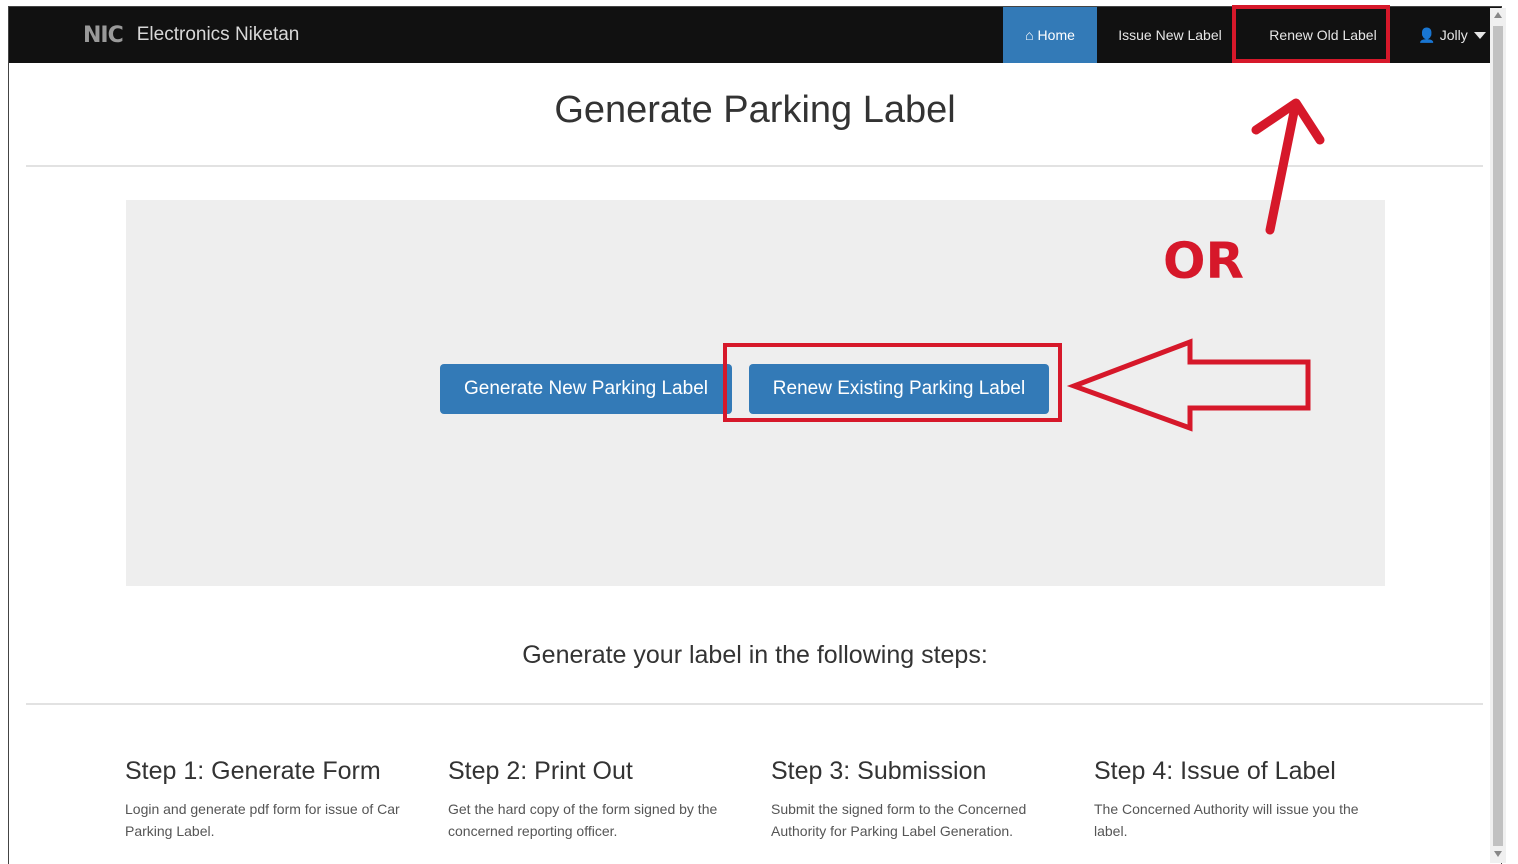  I want to click on annotation-arrows, so click(1195, 265).